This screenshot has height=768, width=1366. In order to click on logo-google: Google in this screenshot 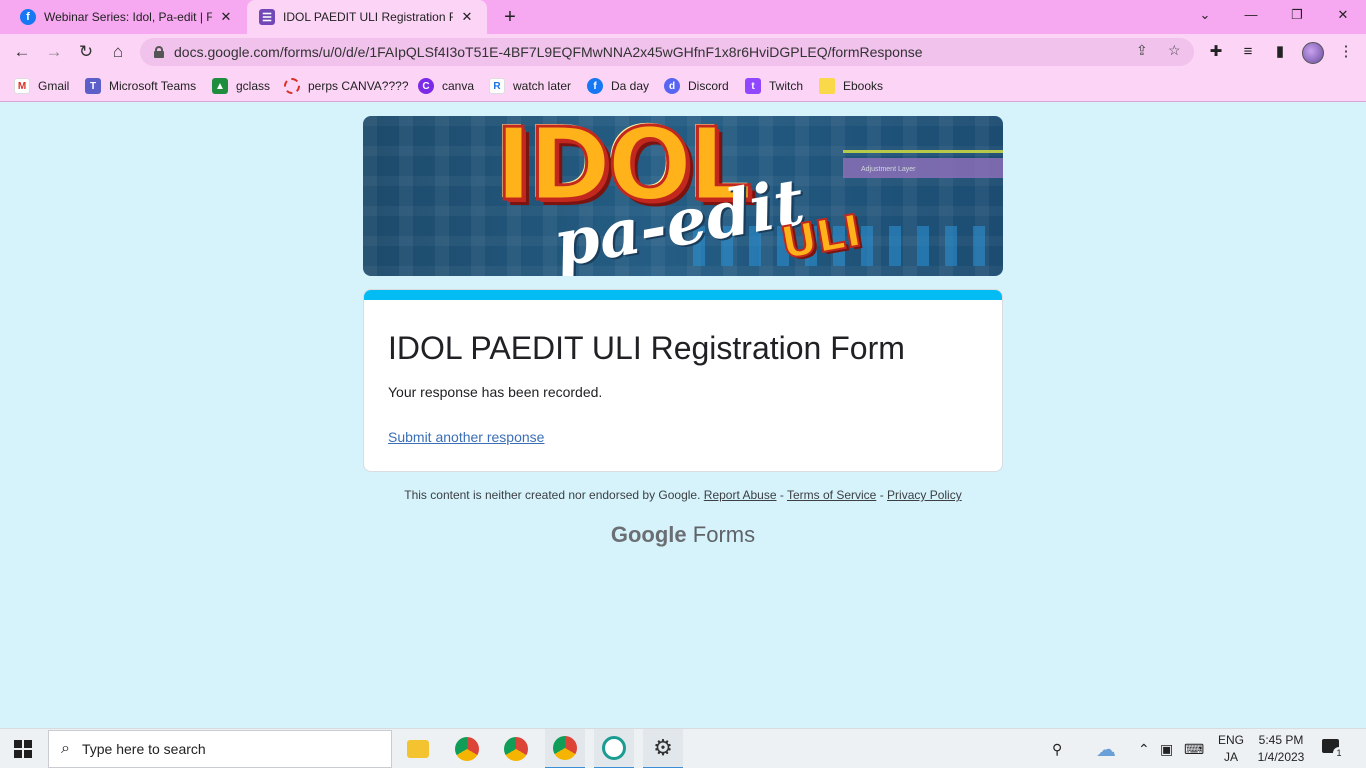, I will do `click(648, 534)`.